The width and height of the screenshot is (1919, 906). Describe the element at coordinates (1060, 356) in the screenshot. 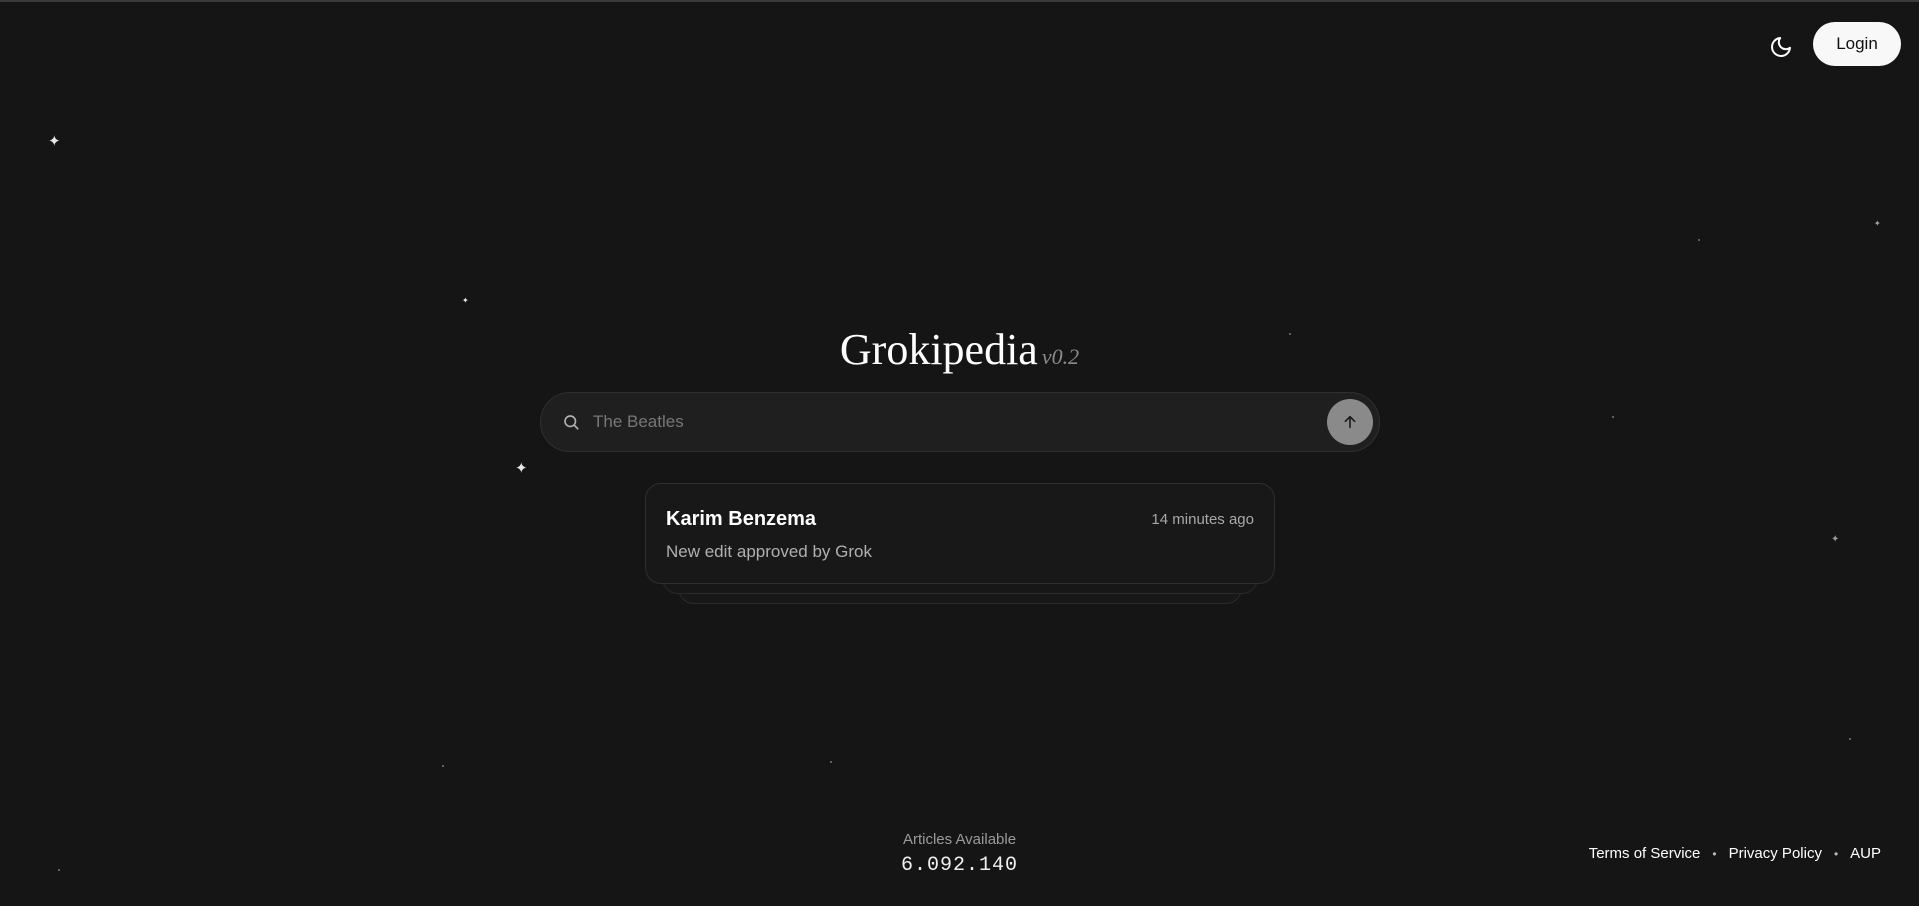

I see `brand-version: v0.2` at that location.